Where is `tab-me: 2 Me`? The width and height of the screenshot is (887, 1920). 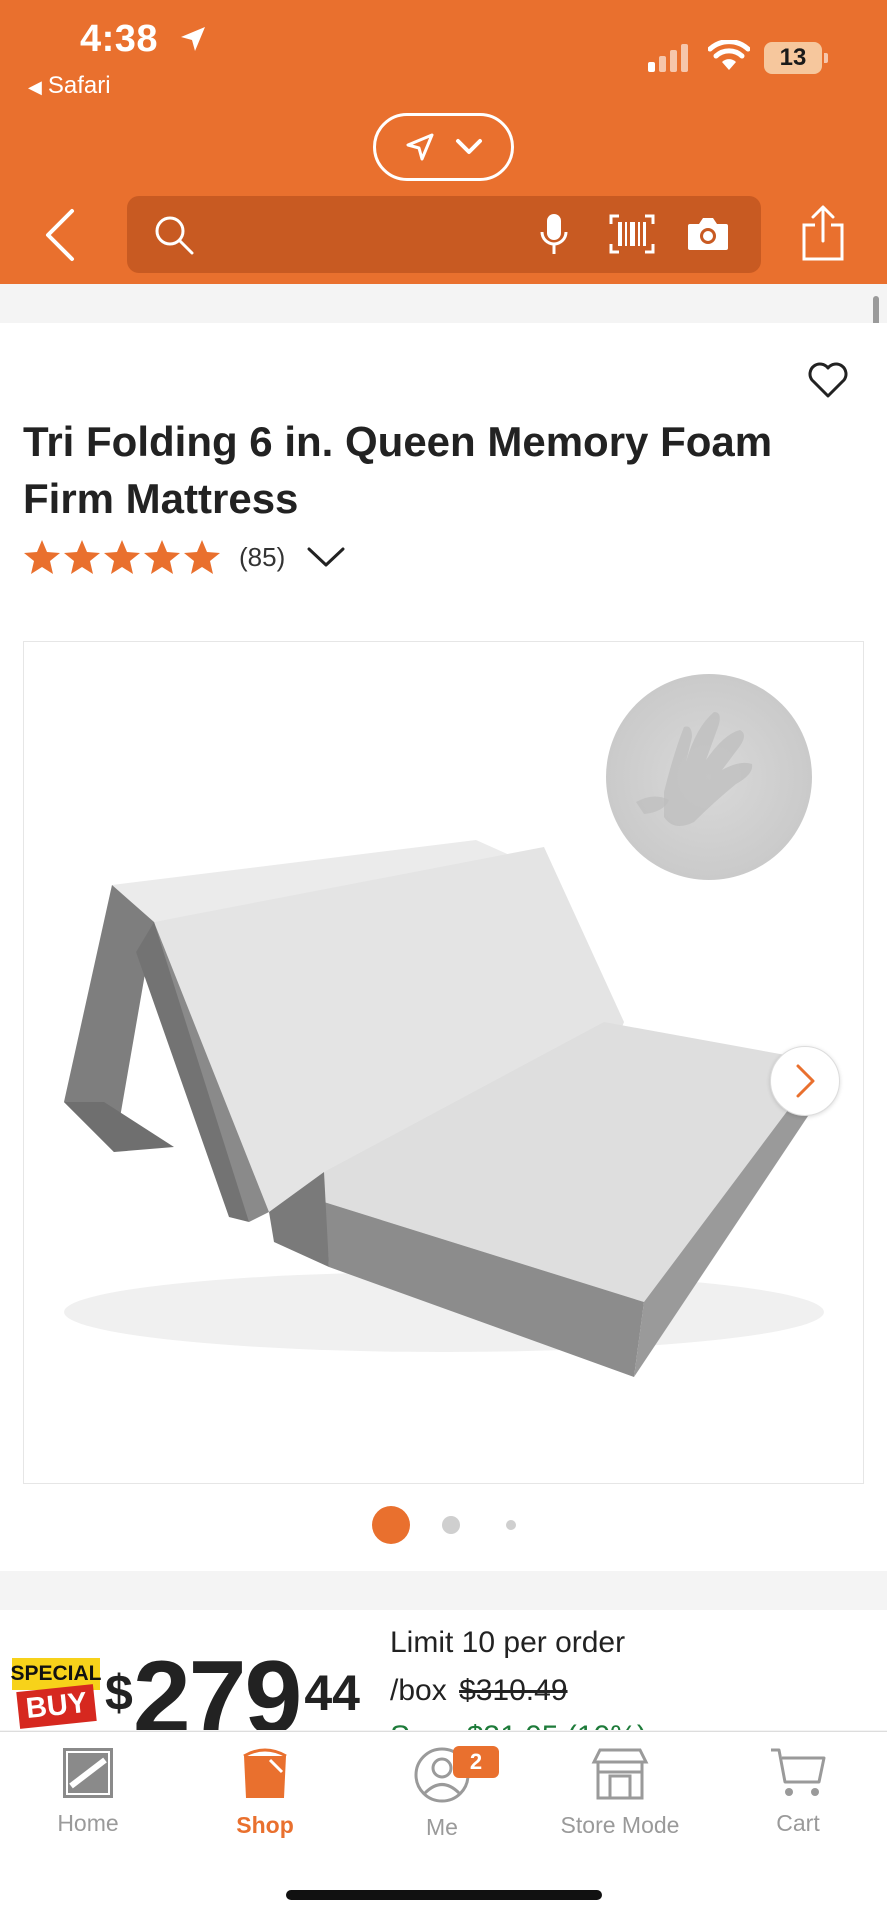
tab-me: 2 Me is located at coordinates (442, 1793).